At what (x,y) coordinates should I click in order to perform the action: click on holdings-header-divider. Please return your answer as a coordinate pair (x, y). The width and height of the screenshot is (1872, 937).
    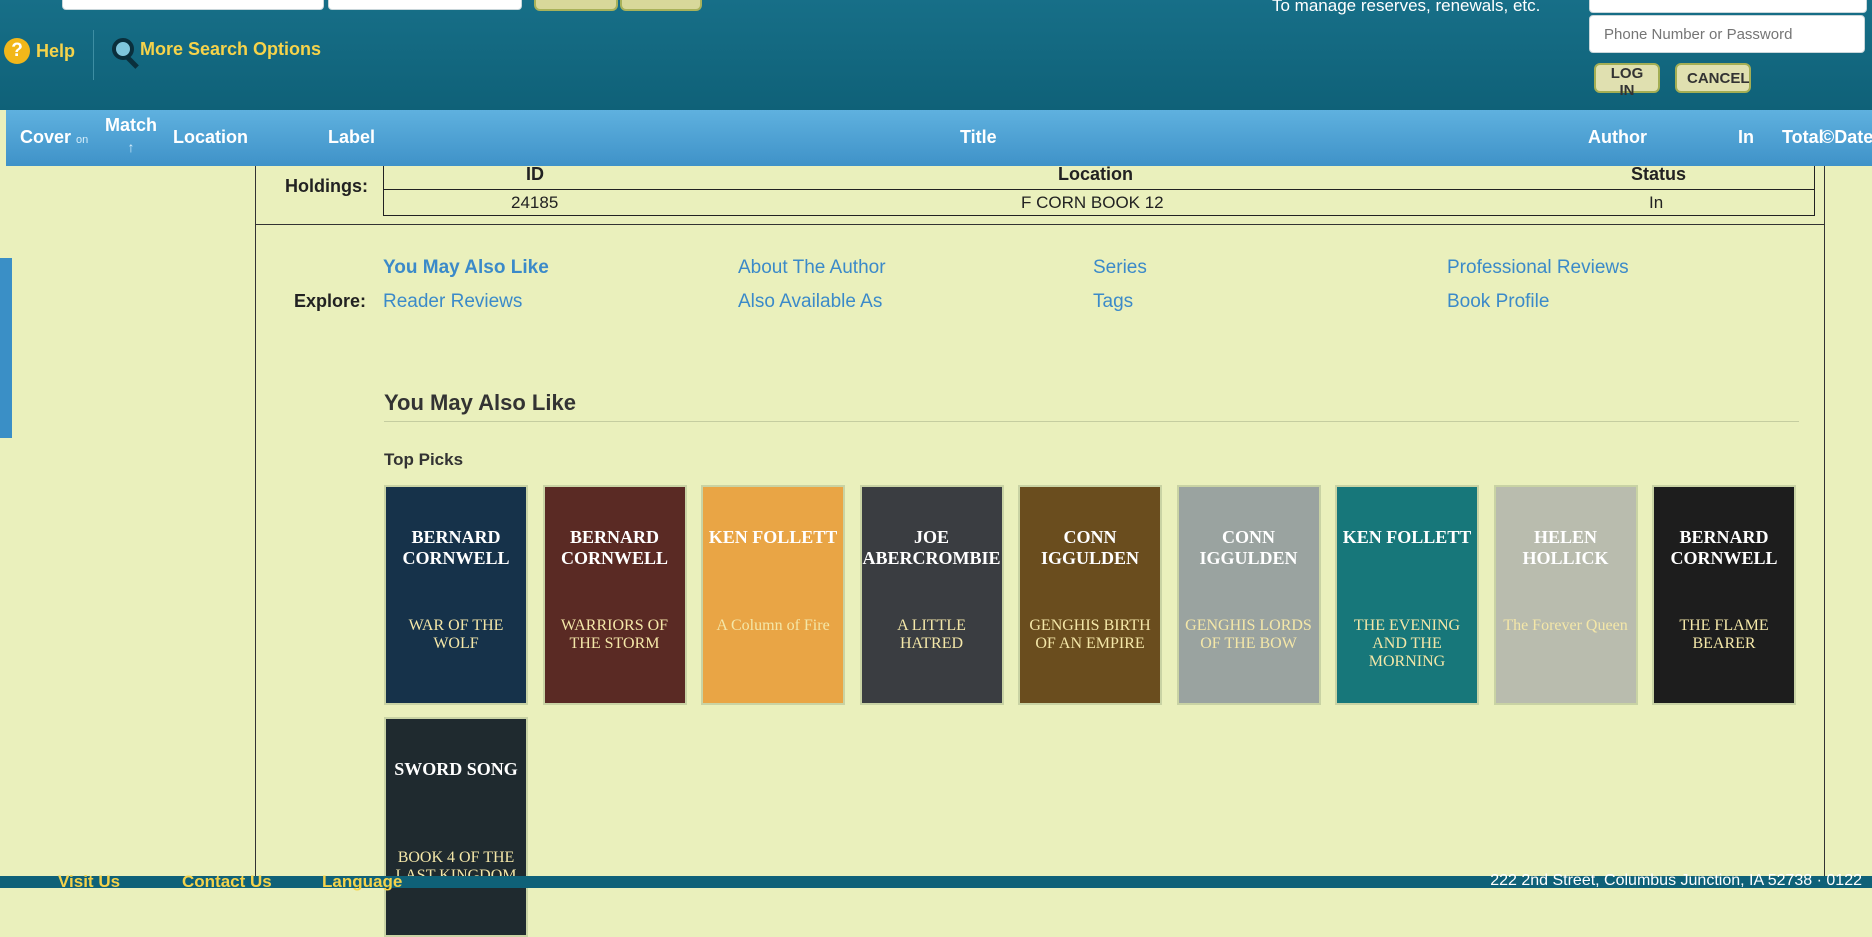
    Looking at the image, I should click on (1099, 189).